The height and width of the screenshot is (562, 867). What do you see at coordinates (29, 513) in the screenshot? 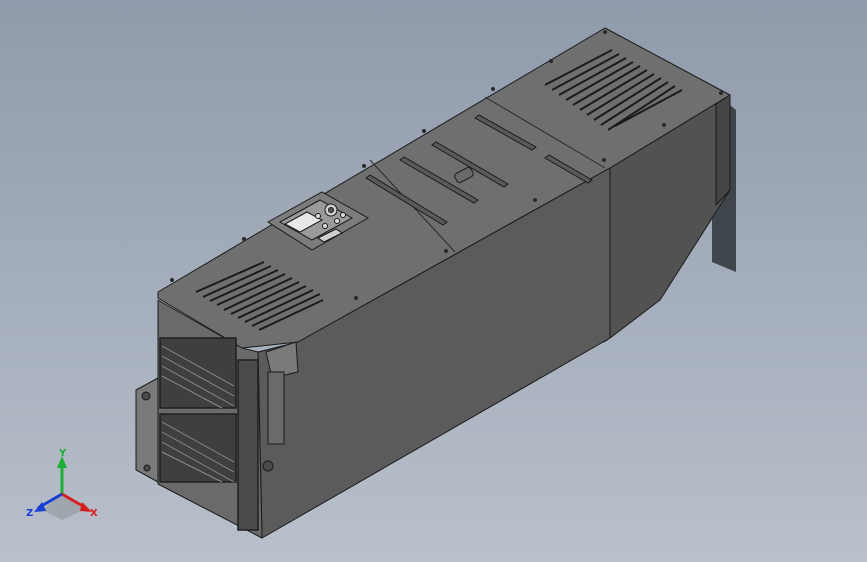
I see `z-axis-label: Z` at bounding box center [29, 513].